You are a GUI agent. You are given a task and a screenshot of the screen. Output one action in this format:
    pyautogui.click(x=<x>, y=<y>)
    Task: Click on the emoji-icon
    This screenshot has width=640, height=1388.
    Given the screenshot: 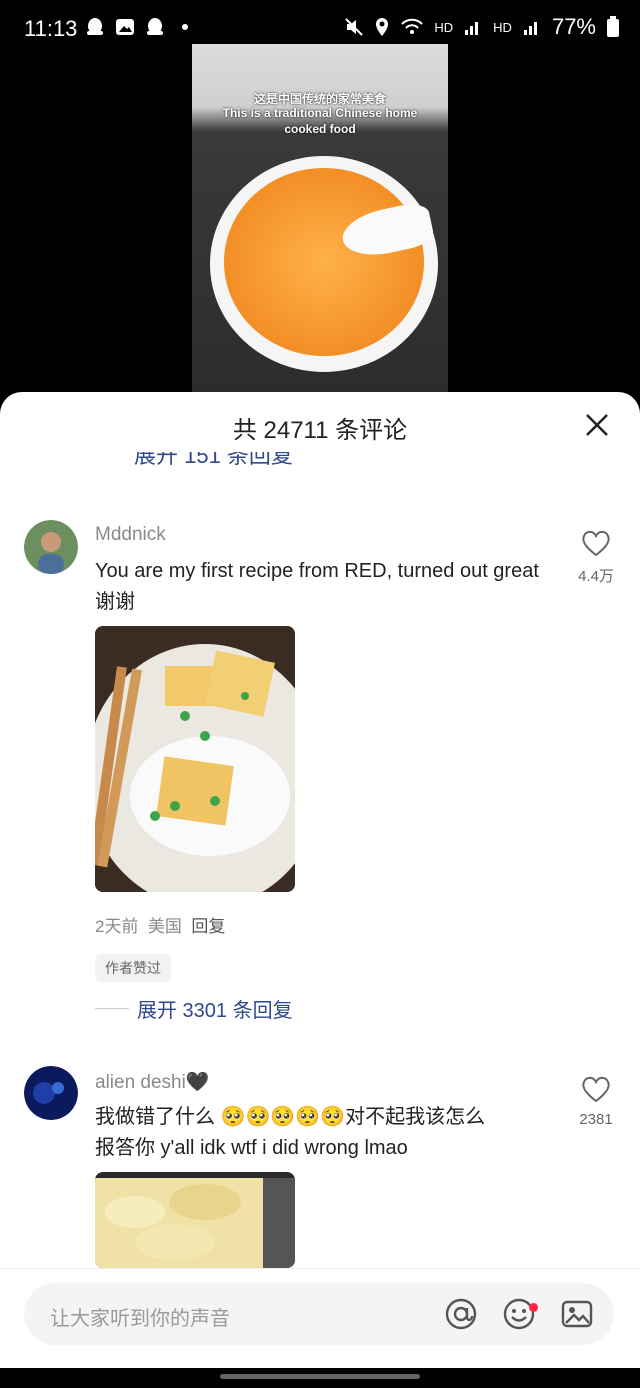 What is the action you would take?
    pyautogui.click(x=519, y=1314)
    